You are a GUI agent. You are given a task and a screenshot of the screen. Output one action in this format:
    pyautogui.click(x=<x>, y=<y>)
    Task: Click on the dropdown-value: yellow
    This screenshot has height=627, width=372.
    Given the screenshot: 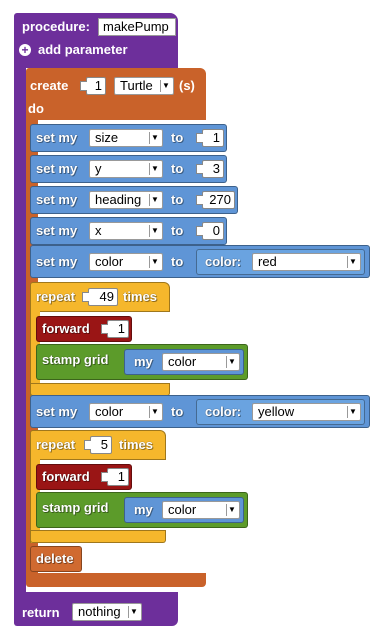 What is the action you would take?
    pyautogui.click(x=276, y=411)
    